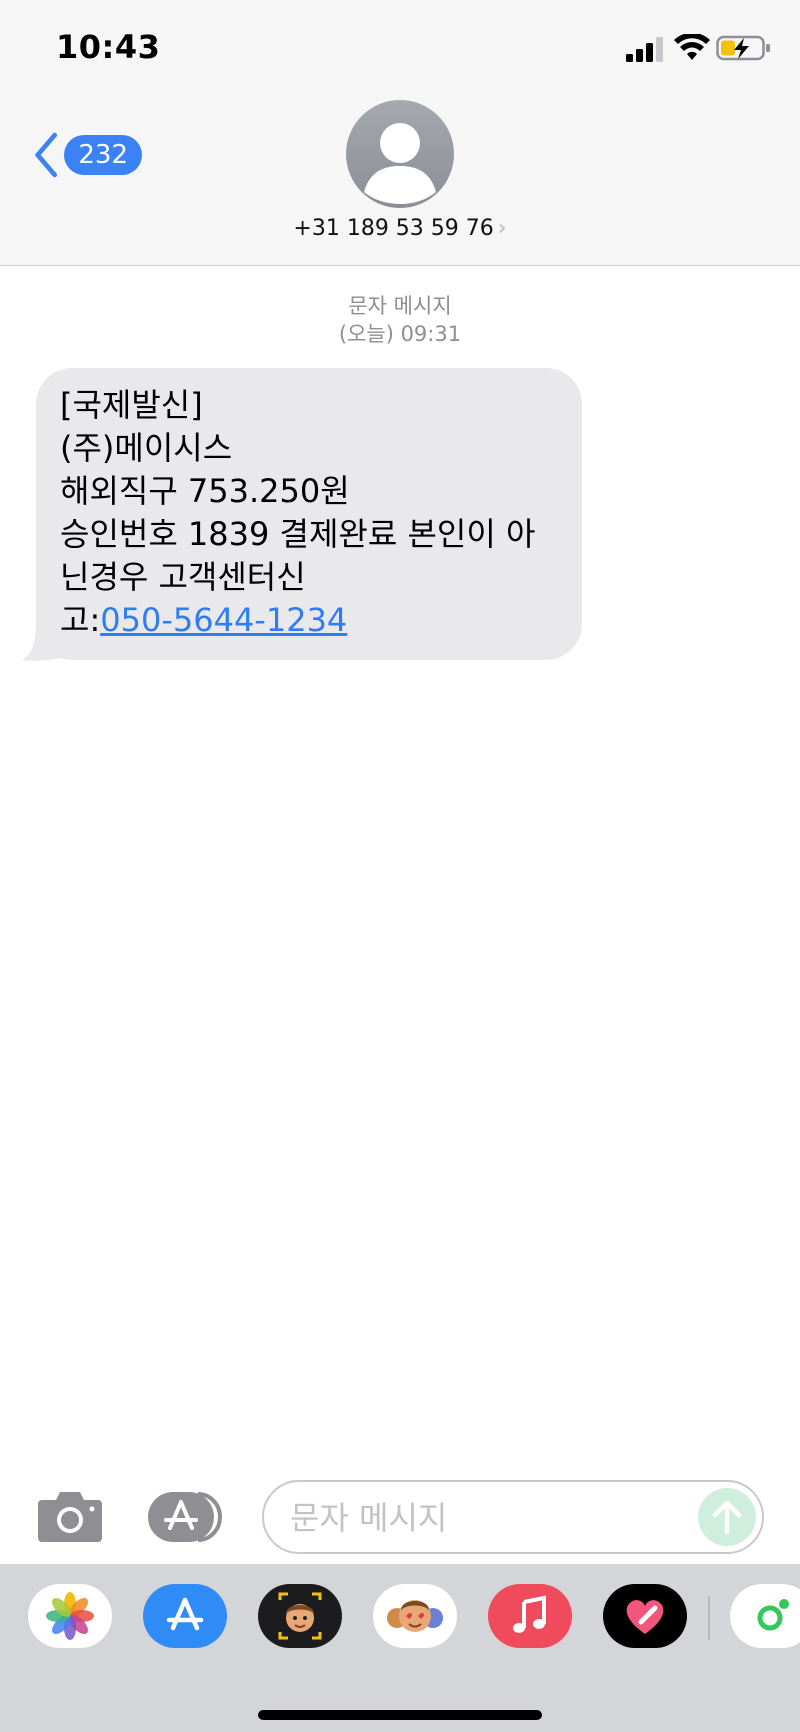 The width and height of the screenshot is (800, 1732). I want to click on green-app-icon, so click(773, 1615).